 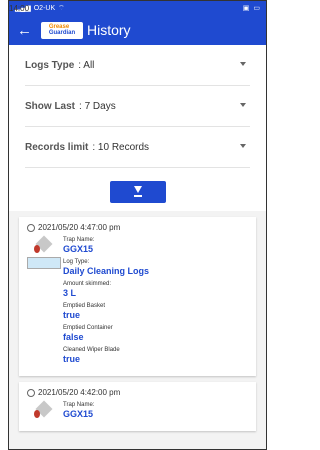 What do you see at coordinates (62, 30) in the screenshot?
I see `grease-guardian-logo: Grease Guardian` at bounding box center [62, 30].